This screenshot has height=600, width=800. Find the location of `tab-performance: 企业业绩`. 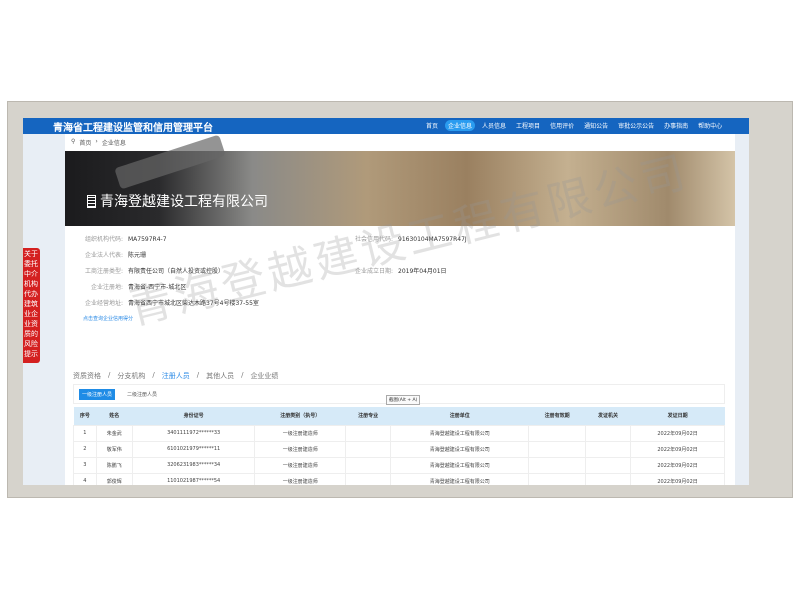

tab-performance: 企业业绩 is located at coordinates (264, 376).